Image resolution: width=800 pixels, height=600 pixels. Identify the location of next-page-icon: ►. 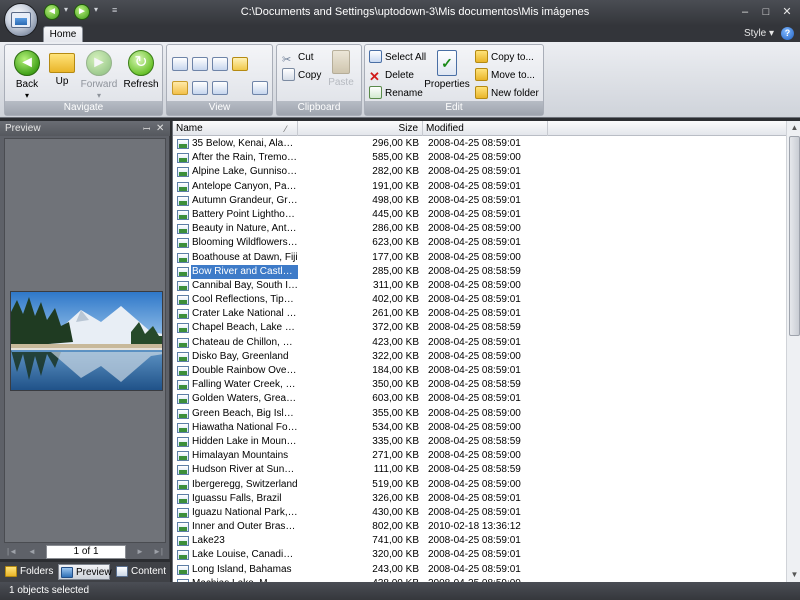
(140, 552).